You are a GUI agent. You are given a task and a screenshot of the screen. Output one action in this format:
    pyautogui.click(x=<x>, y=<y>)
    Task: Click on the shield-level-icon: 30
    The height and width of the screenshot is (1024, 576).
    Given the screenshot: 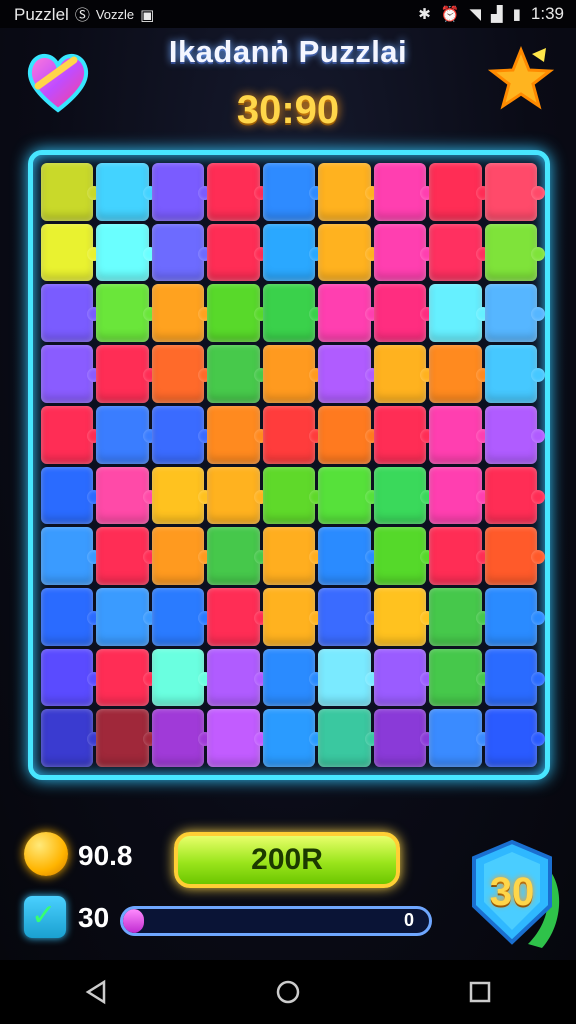 What is the action you would take?
    pyautogui.click(x=512, y=895)
    